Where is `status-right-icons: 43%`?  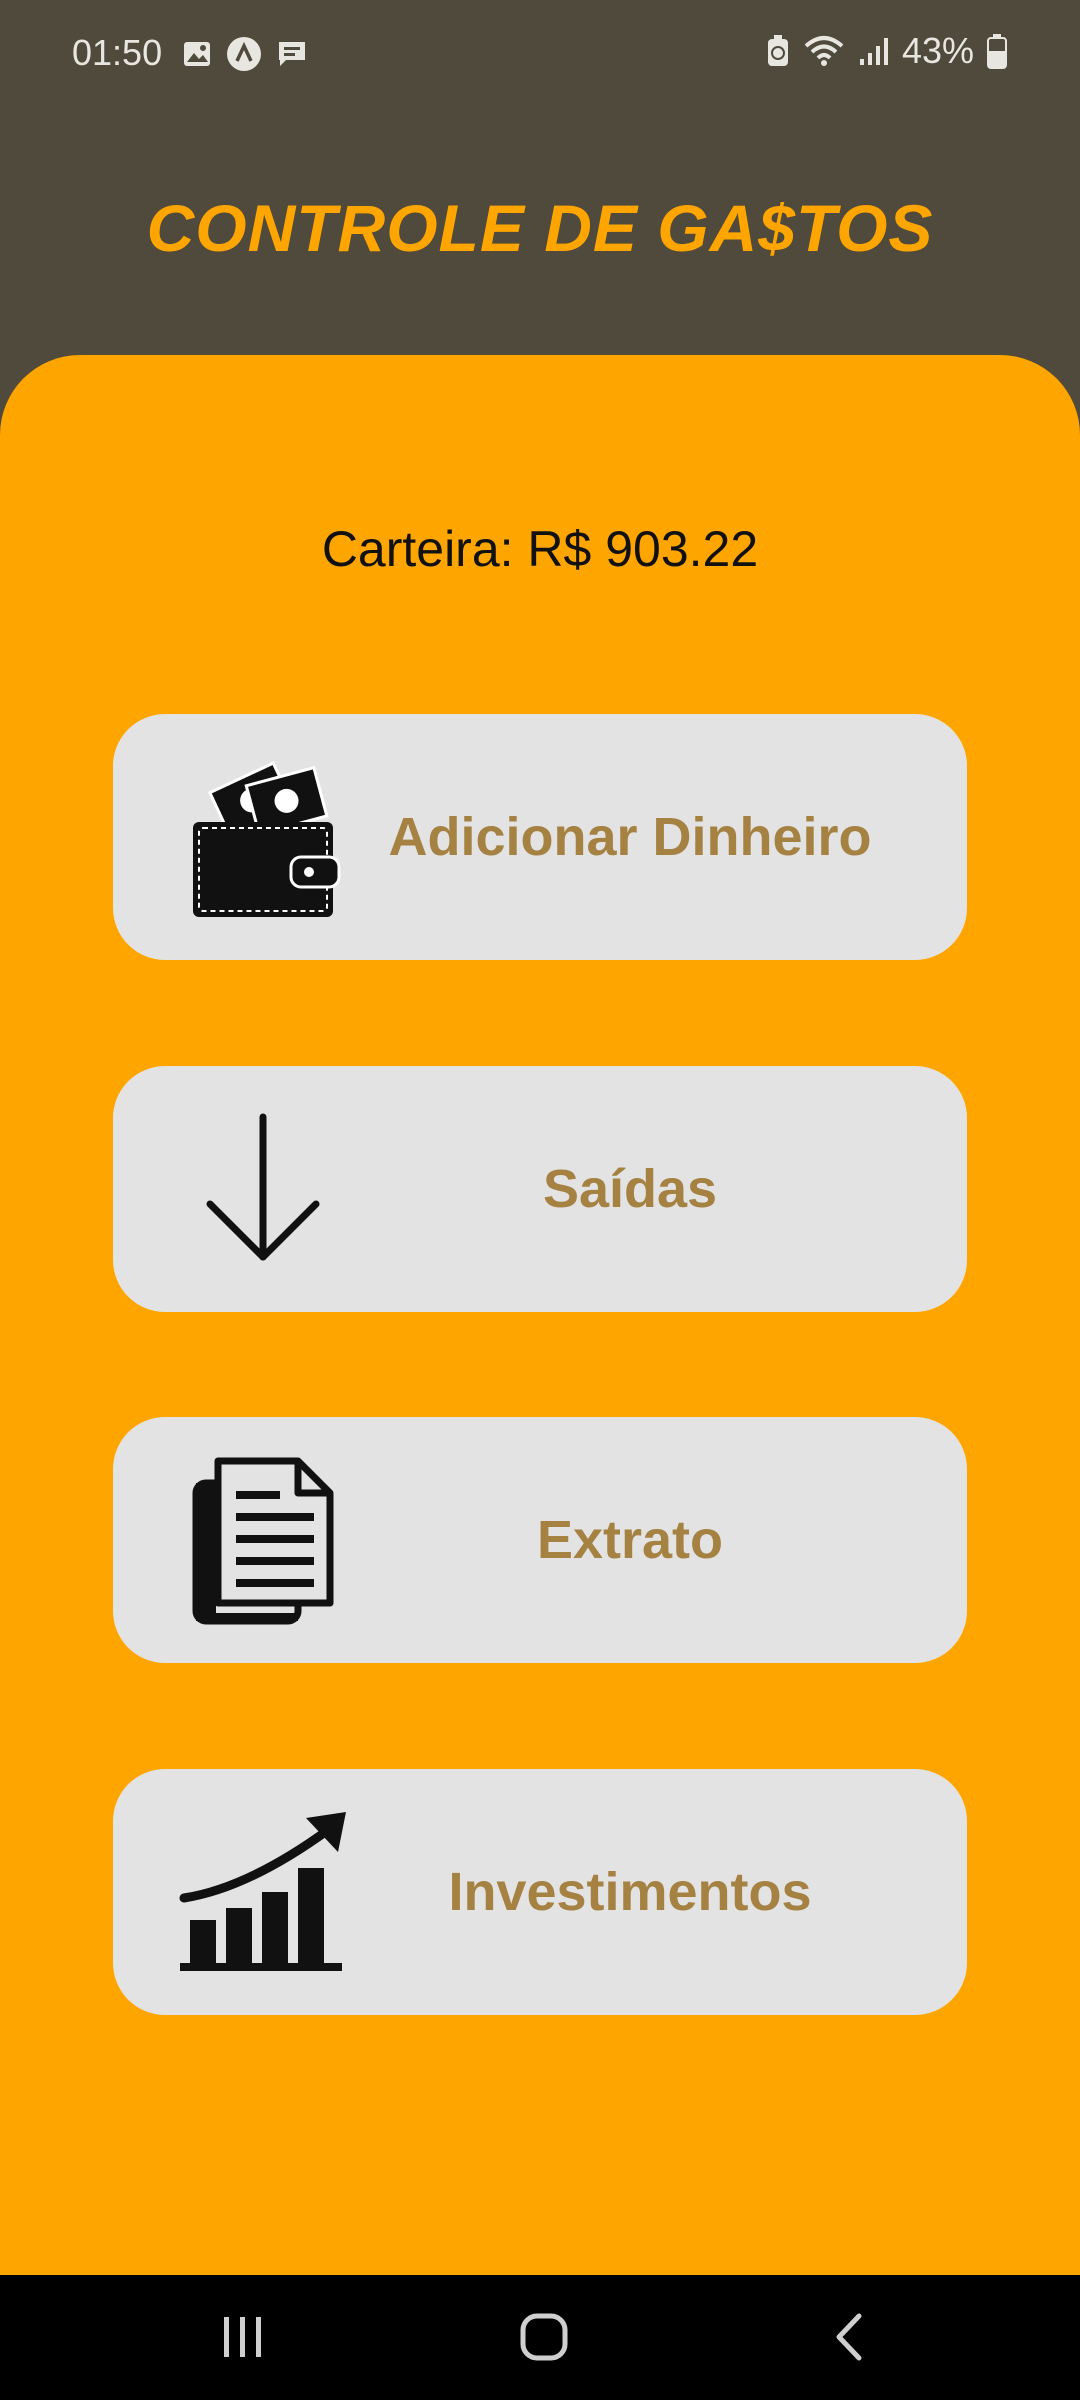
status-right-icons: 43% is located at coordinates (887, 51).